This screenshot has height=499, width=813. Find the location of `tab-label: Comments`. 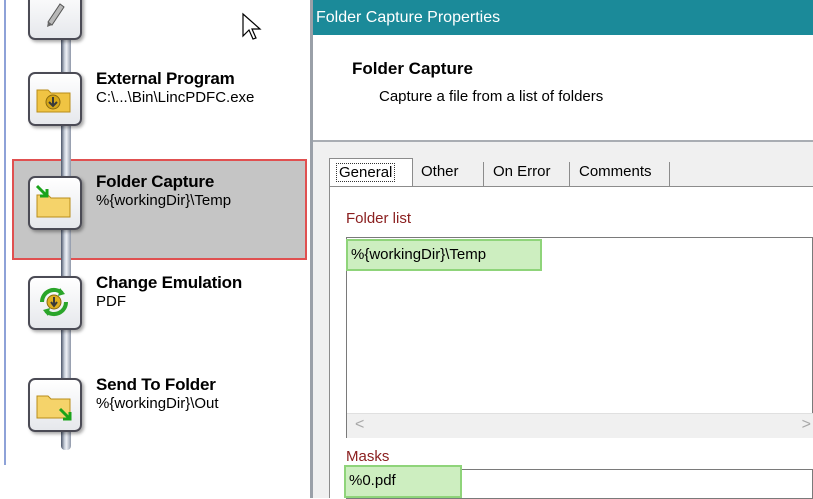

tab-label: Comments is located at coordinates (615, 171).